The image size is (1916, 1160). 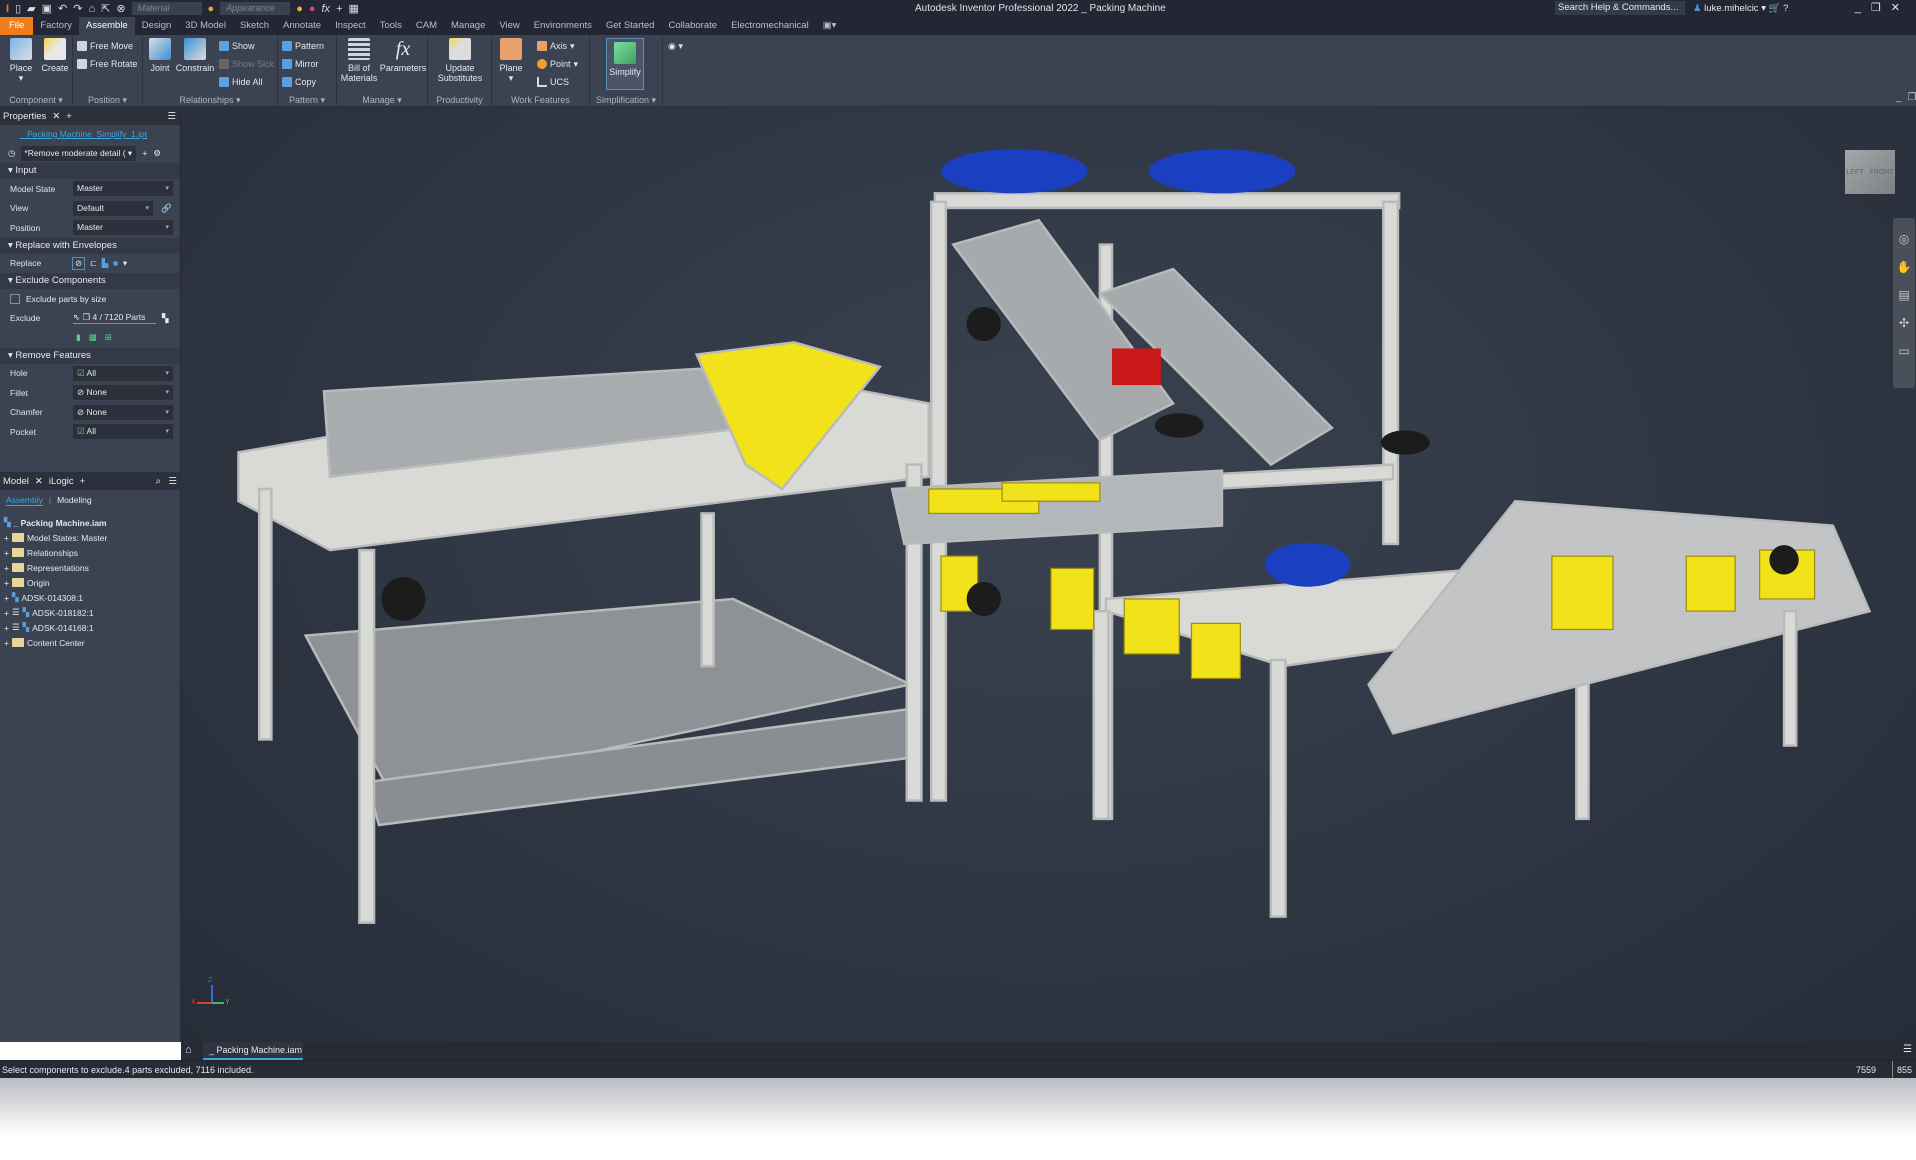 I want to click on close-model-icon: ✕, so click(x=39, y=481).